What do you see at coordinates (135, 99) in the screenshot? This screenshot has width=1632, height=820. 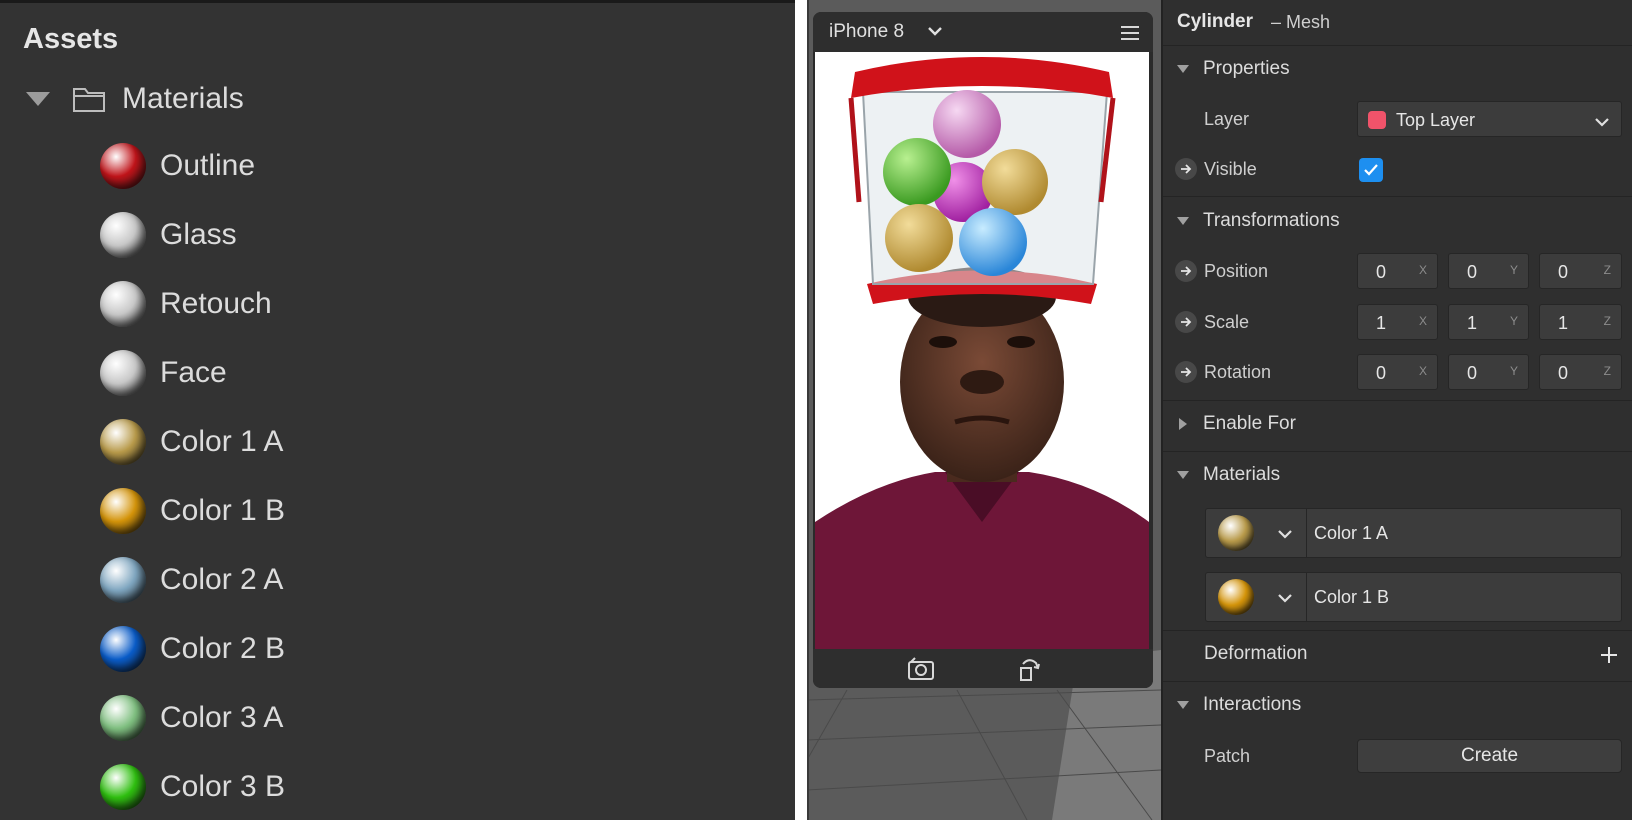 I see `materials-folder-row: Materials` at bounding box center [135, 99].